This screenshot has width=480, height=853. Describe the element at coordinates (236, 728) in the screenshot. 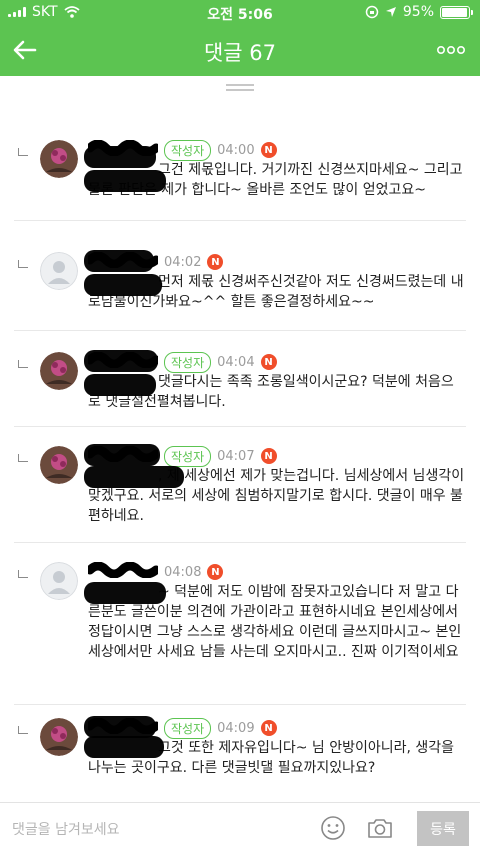

I see `comment-time: 04:09` at that location.